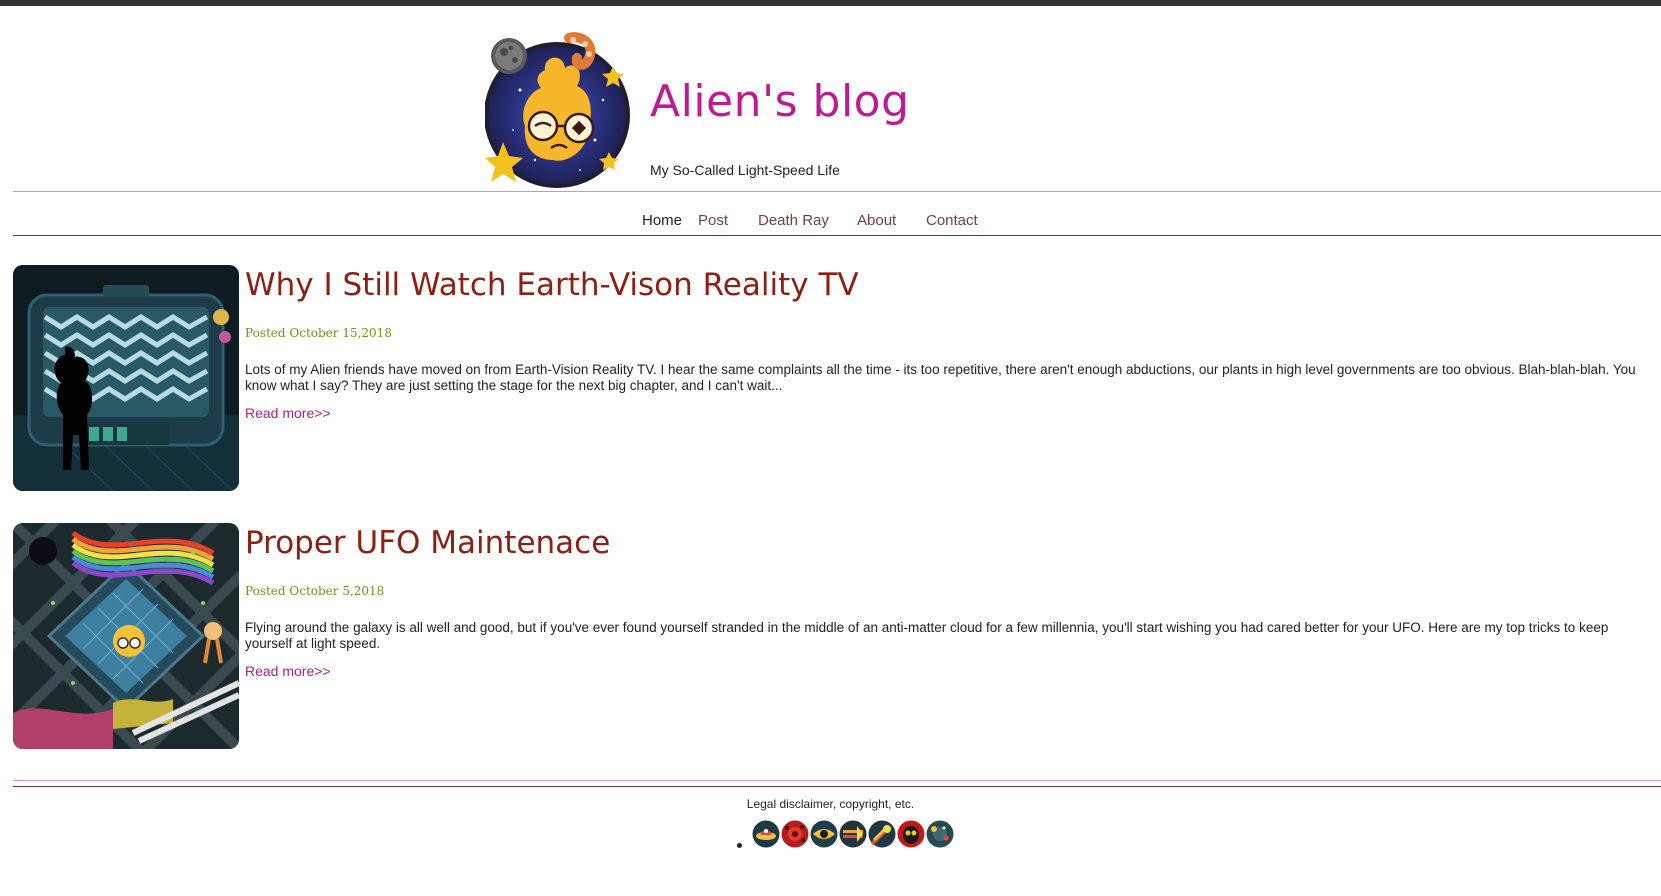 This screenshot has height=896, width=1661. I want to click on post-date: Posted October 5,2018, so click(315, 591).